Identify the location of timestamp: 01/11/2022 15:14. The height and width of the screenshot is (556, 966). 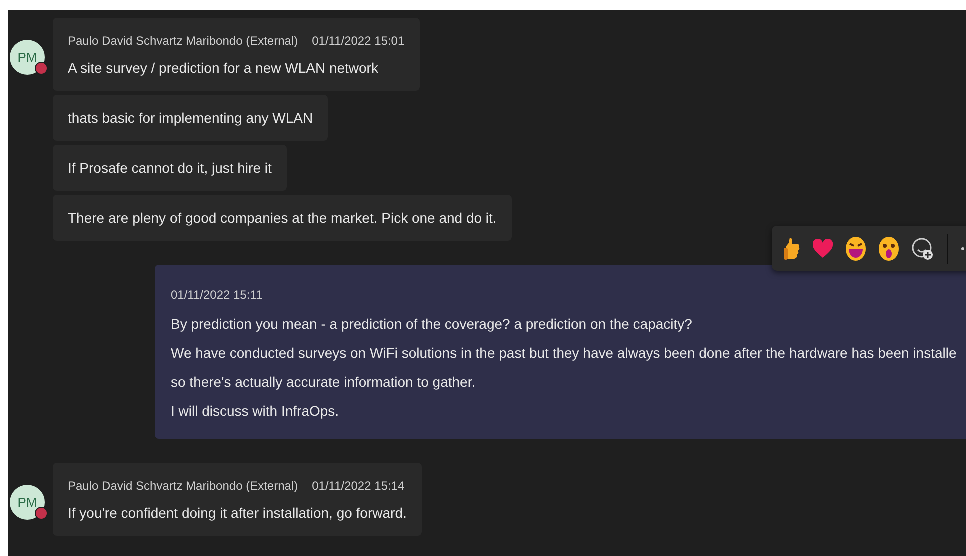
(358, 486).